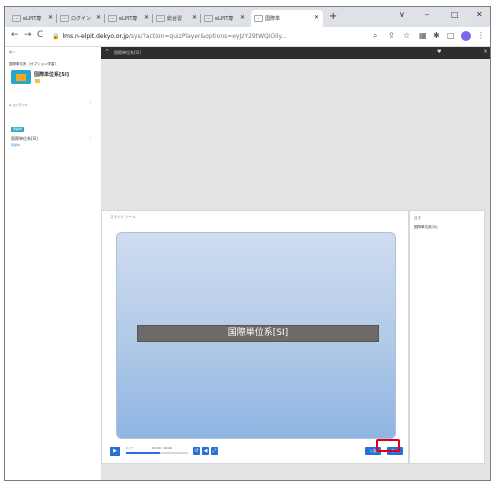 This screenshot has height=483, width=494. What do you see at coordinates (18, 105) in the screenshot?
I see `contents-section-label: ≡ コンテンツ` at bounding box center [18, 105].